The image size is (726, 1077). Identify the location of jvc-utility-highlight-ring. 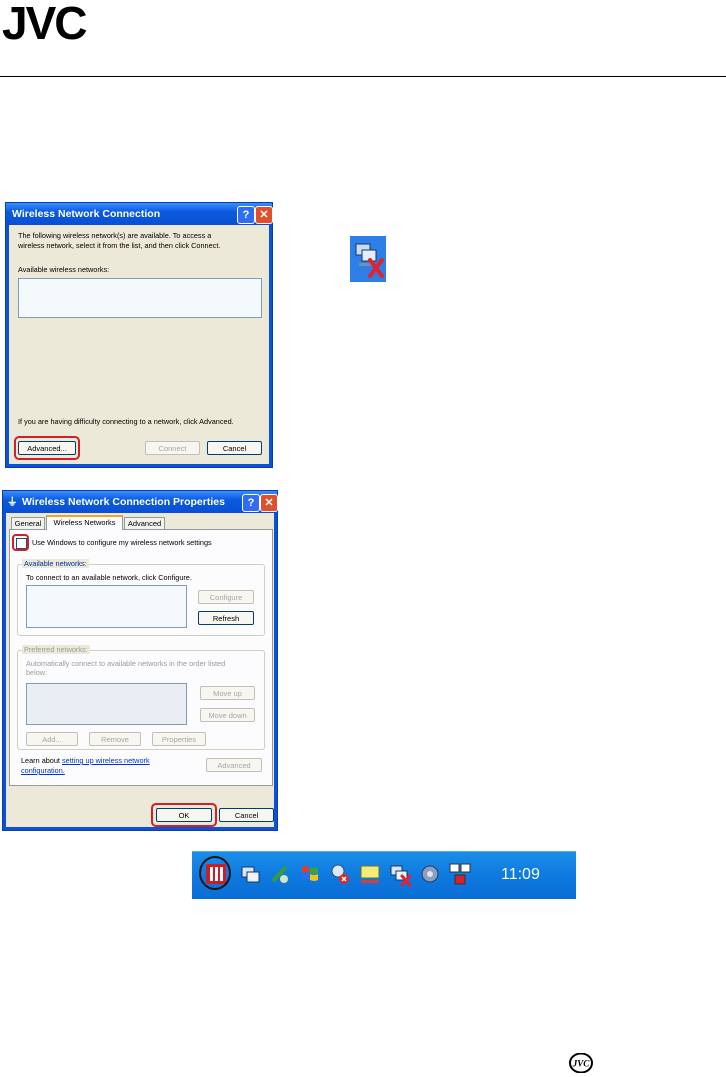
(215, 873).